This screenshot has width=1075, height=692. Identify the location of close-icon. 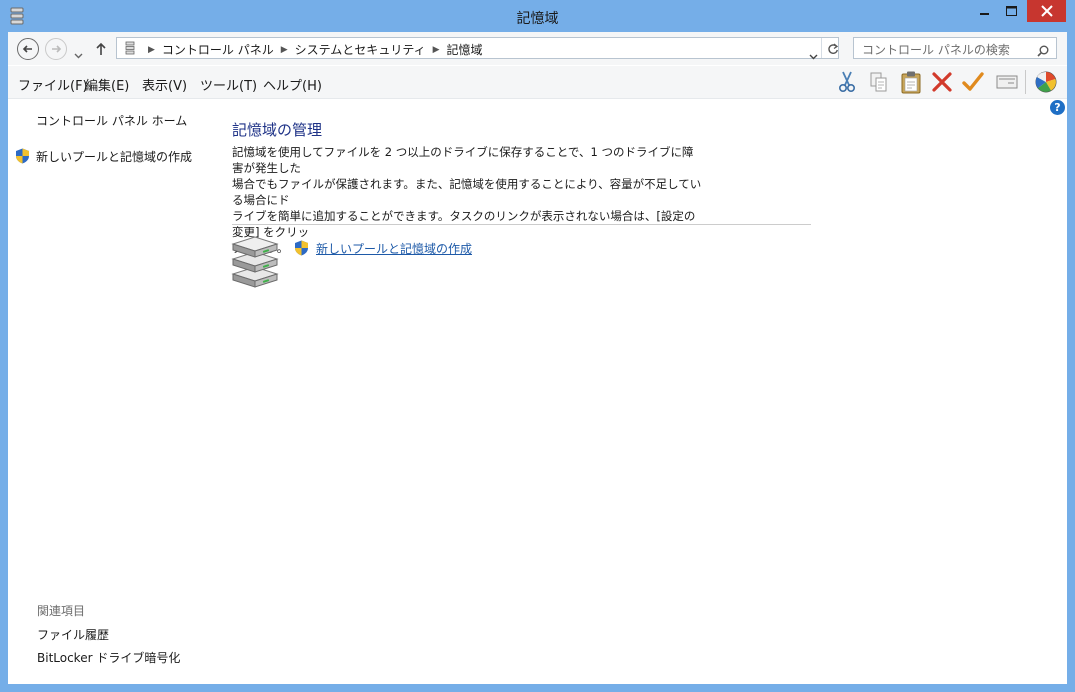
(1046, 11).